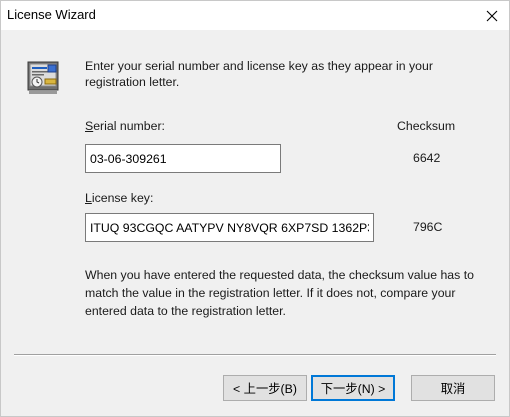 The width and height of the screenshot is (510, 417). Describe the element at coordinates (426, 126) in the screenshot. I see `checksum-header: Checksum` at that location.